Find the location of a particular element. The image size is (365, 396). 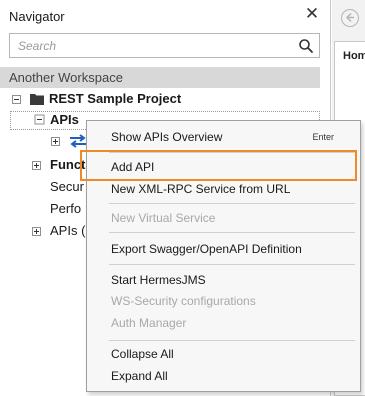

menu-item-export-swagger: Export Swagger/OpenAPI Definition is located at coordinates (223, 249).